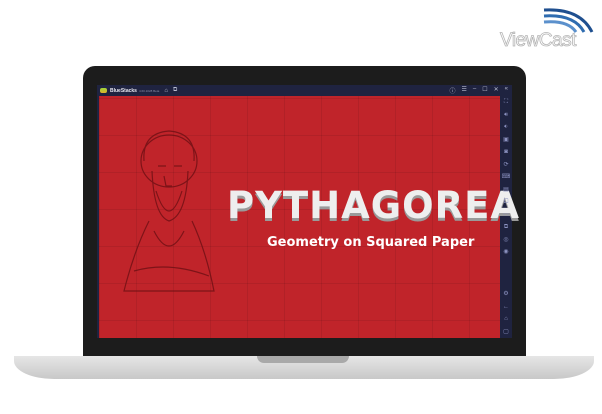 The height and width of the screenshot is (414, 602). What do you see at coordinates (506, 102) in the screenshot?
I see `fullscreen-icon: ⛶` at bounding box center [506, 102].